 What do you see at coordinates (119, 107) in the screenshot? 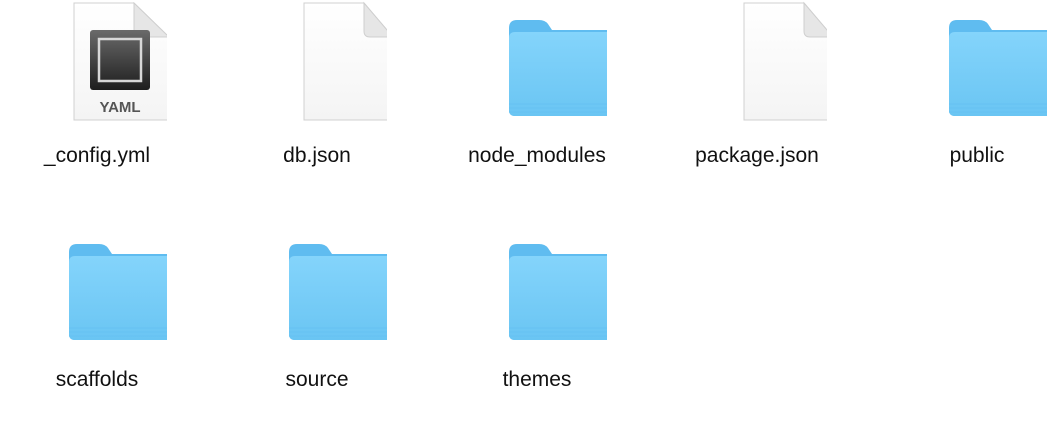
I see `svg-text: YAML` at bounding box center [119, 107].